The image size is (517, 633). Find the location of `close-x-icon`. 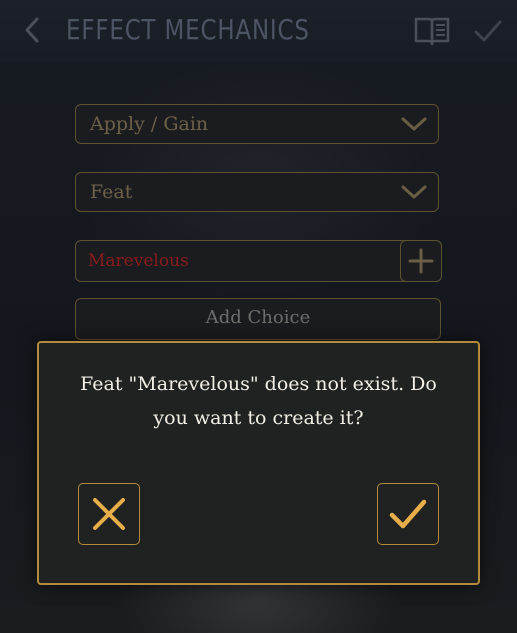

close-x-icon is located at coordinates (109, 514).